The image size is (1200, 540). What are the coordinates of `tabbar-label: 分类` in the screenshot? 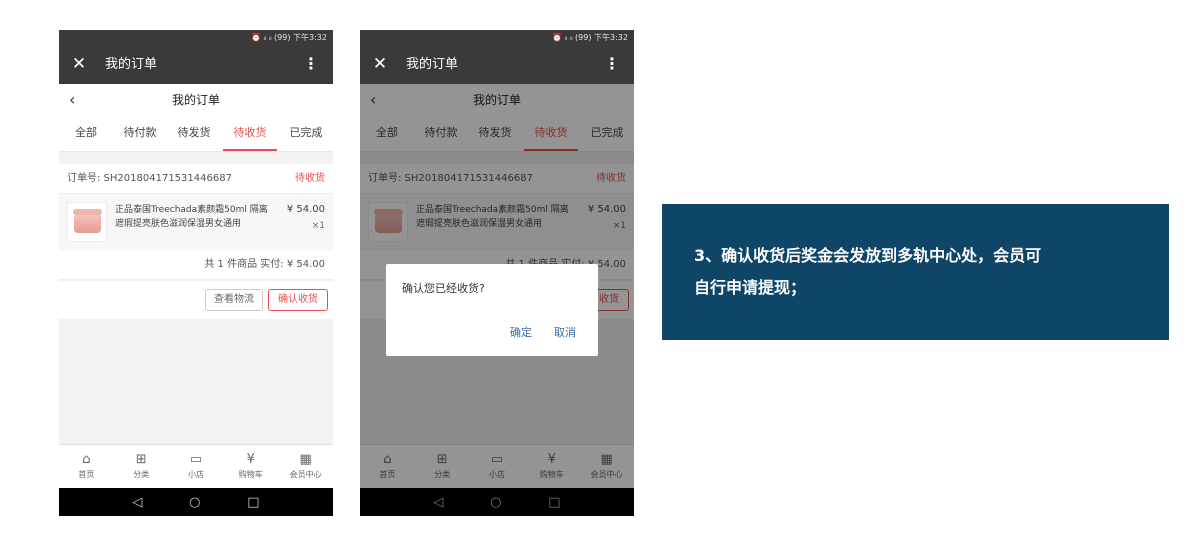 It's located at (141, 474).